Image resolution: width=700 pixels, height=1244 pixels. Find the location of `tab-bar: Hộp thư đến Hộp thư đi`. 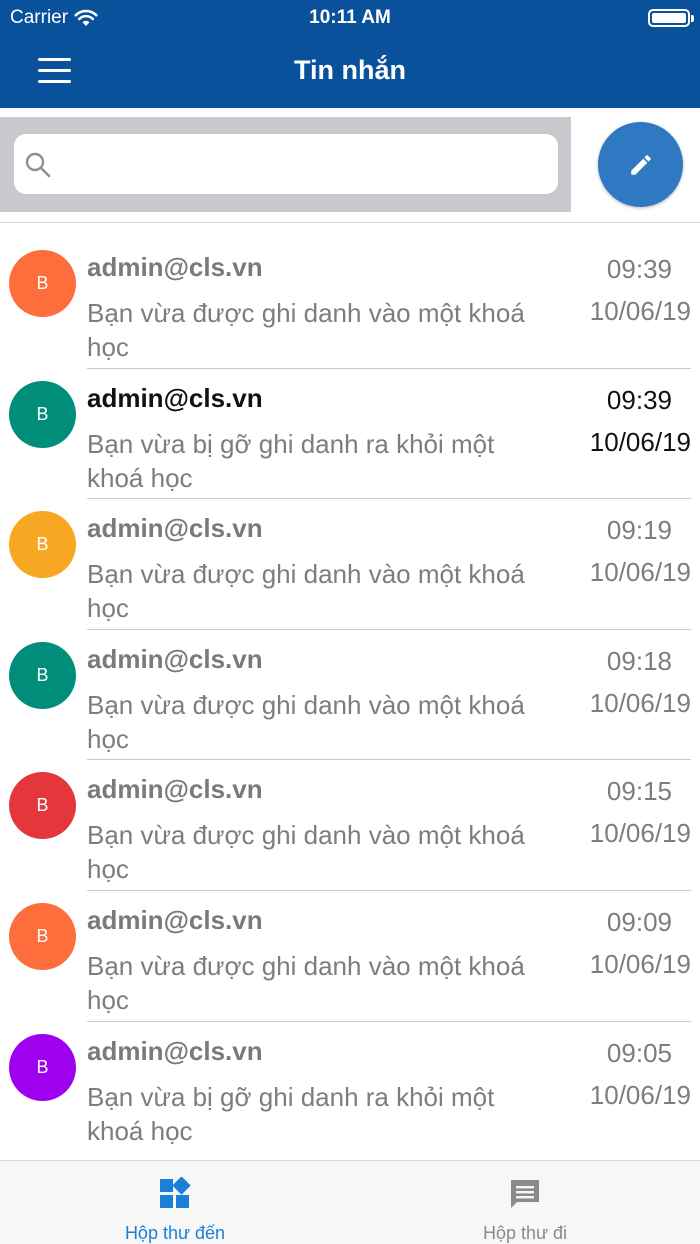

tab-bar: Hộp thư đến Hộp thư đi is located at coordinates (350, 1202).